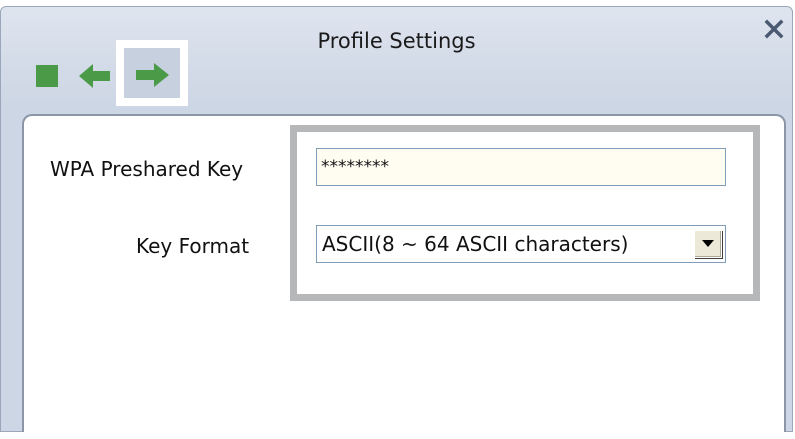 The image size is (795, 439). I want to click on key-format-select: ASCII(8 ~ 64 ASCII characters), so click(521, 244).